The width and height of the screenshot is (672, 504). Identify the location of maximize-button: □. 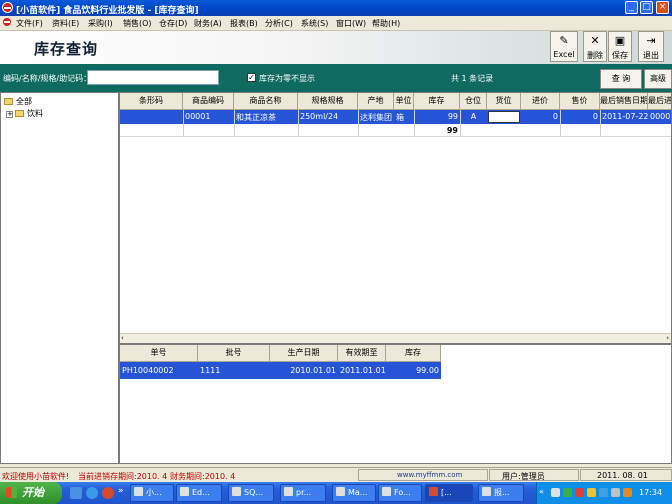
(646, 7).